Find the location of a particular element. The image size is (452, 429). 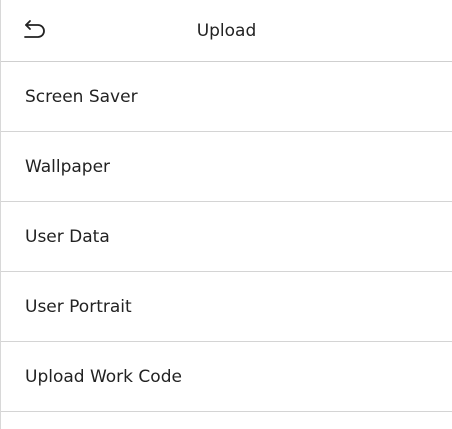

page-title: Upload is located at coordinates (226, 31).